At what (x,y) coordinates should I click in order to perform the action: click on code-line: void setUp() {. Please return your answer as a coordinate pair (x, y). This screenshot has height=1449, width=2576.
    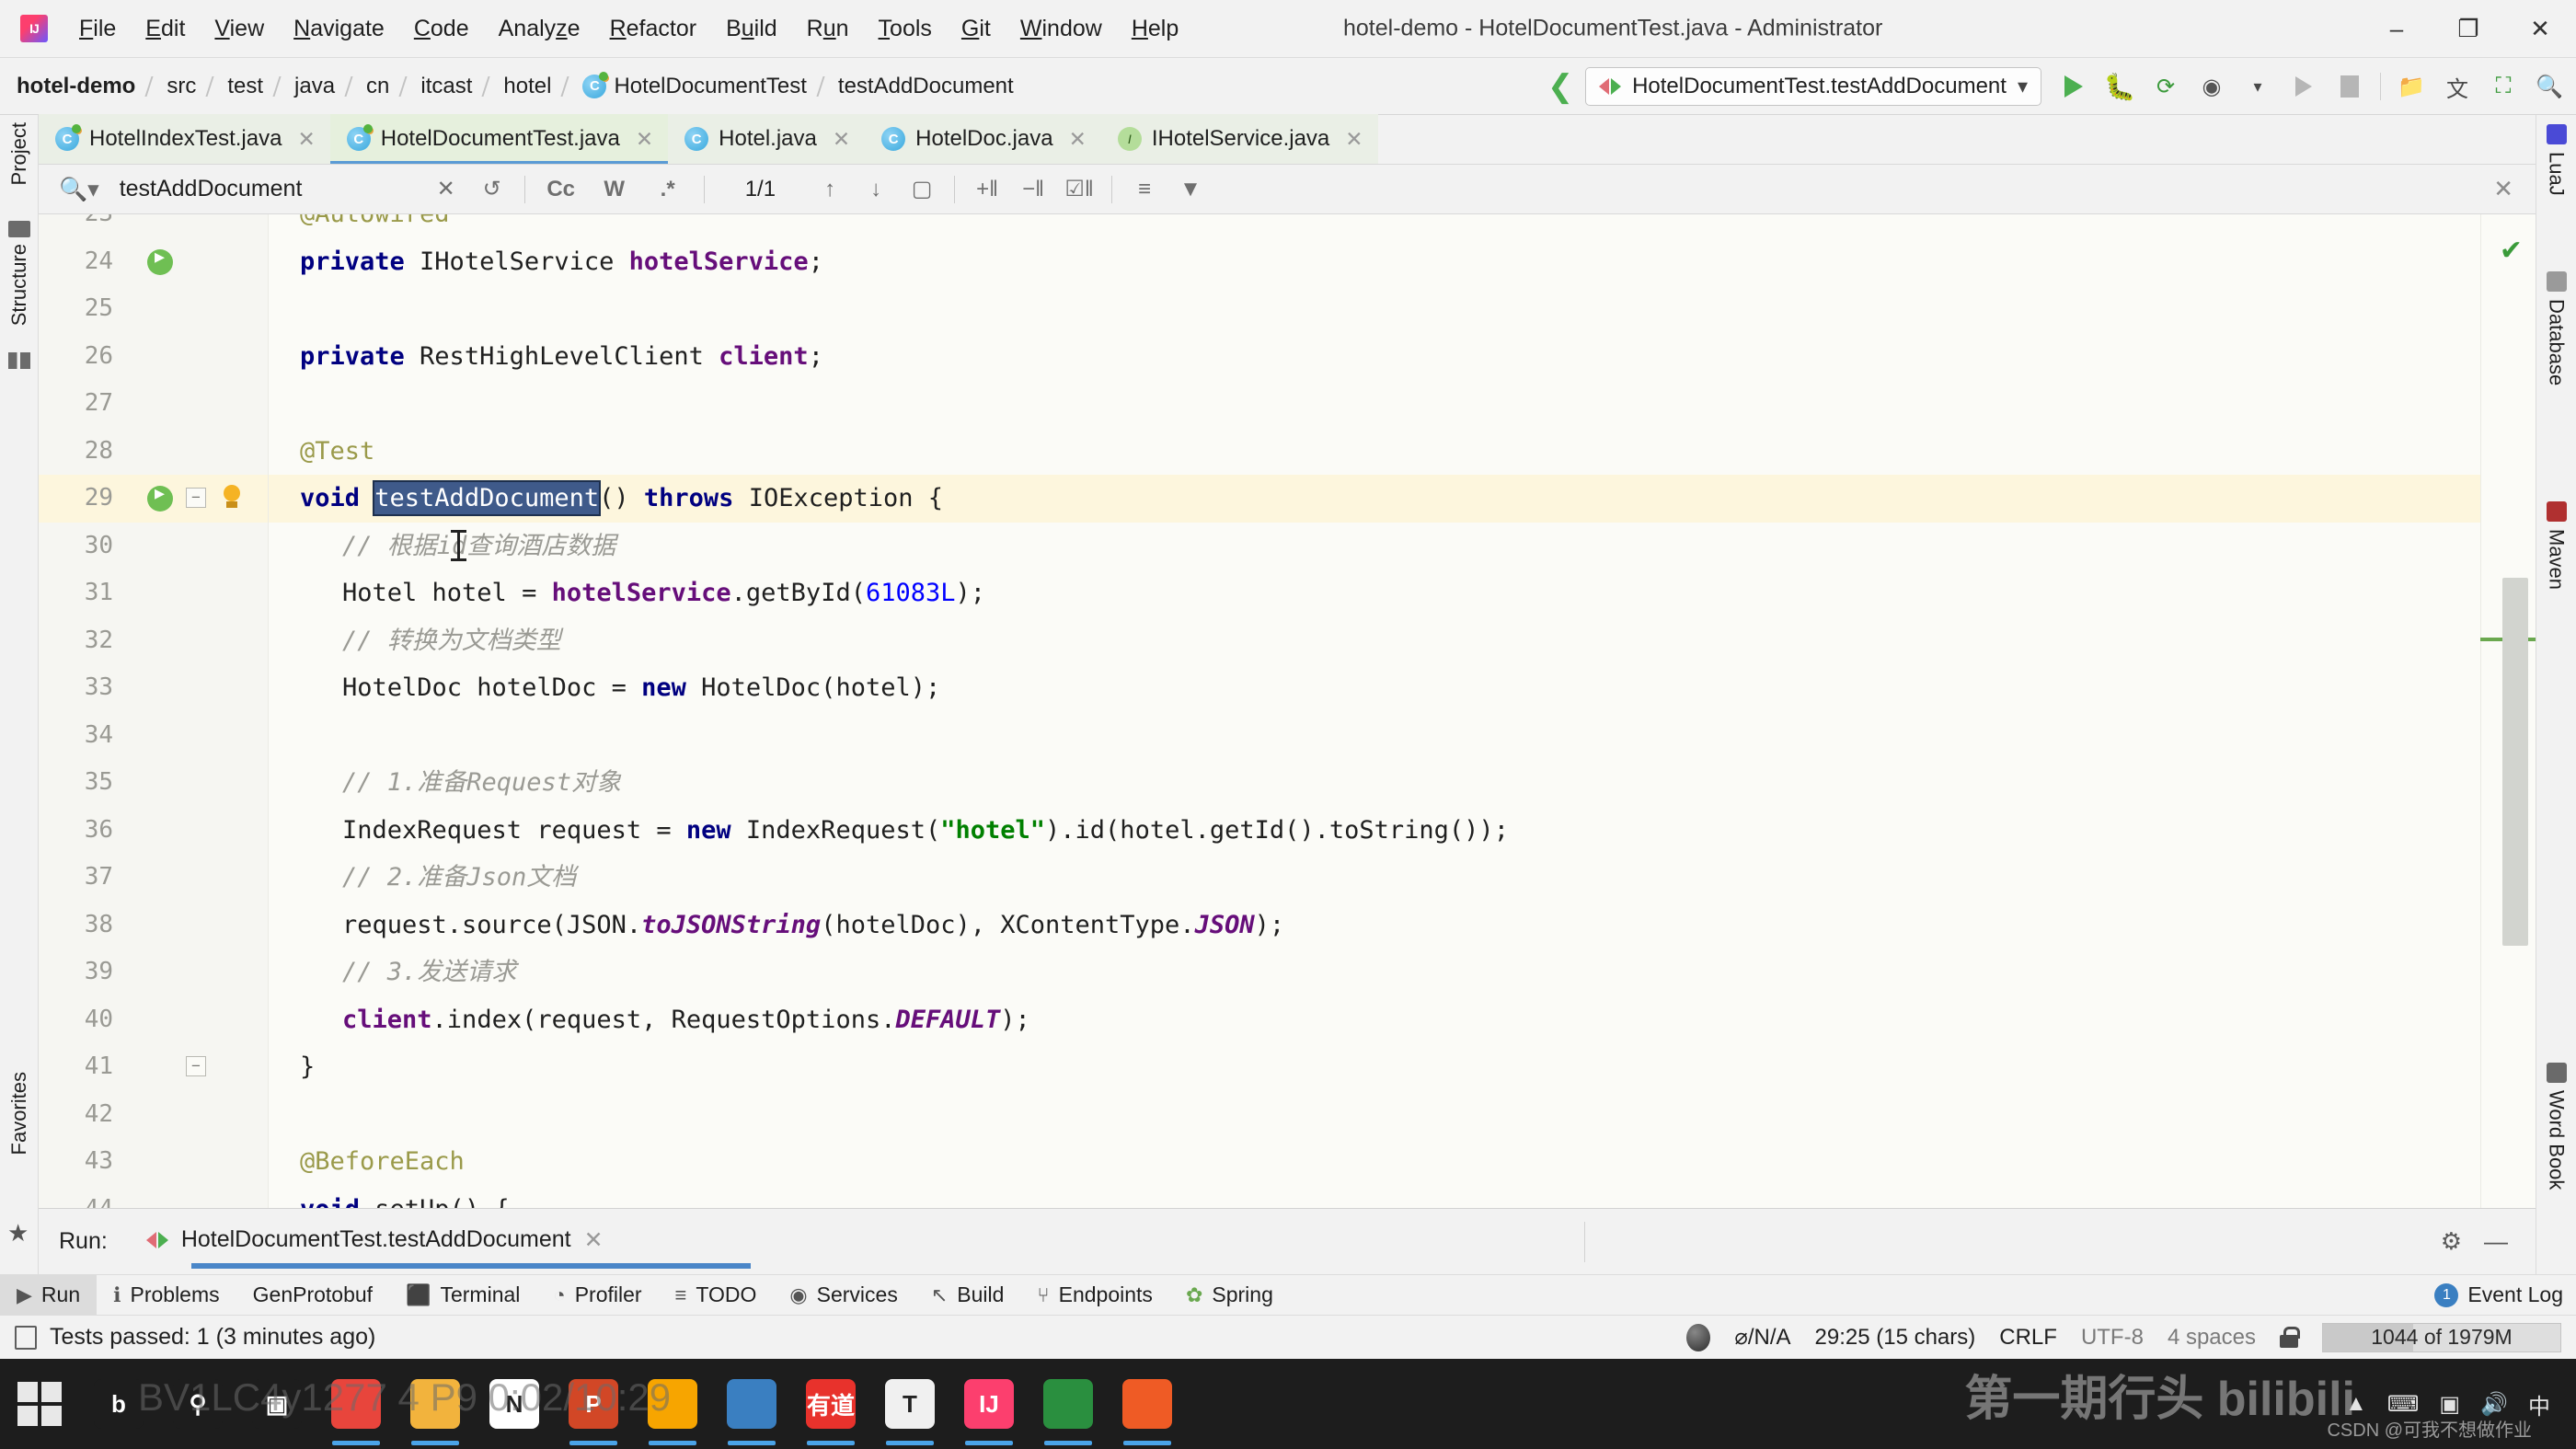
    Looking at the image, I should click on (1374, 1197).